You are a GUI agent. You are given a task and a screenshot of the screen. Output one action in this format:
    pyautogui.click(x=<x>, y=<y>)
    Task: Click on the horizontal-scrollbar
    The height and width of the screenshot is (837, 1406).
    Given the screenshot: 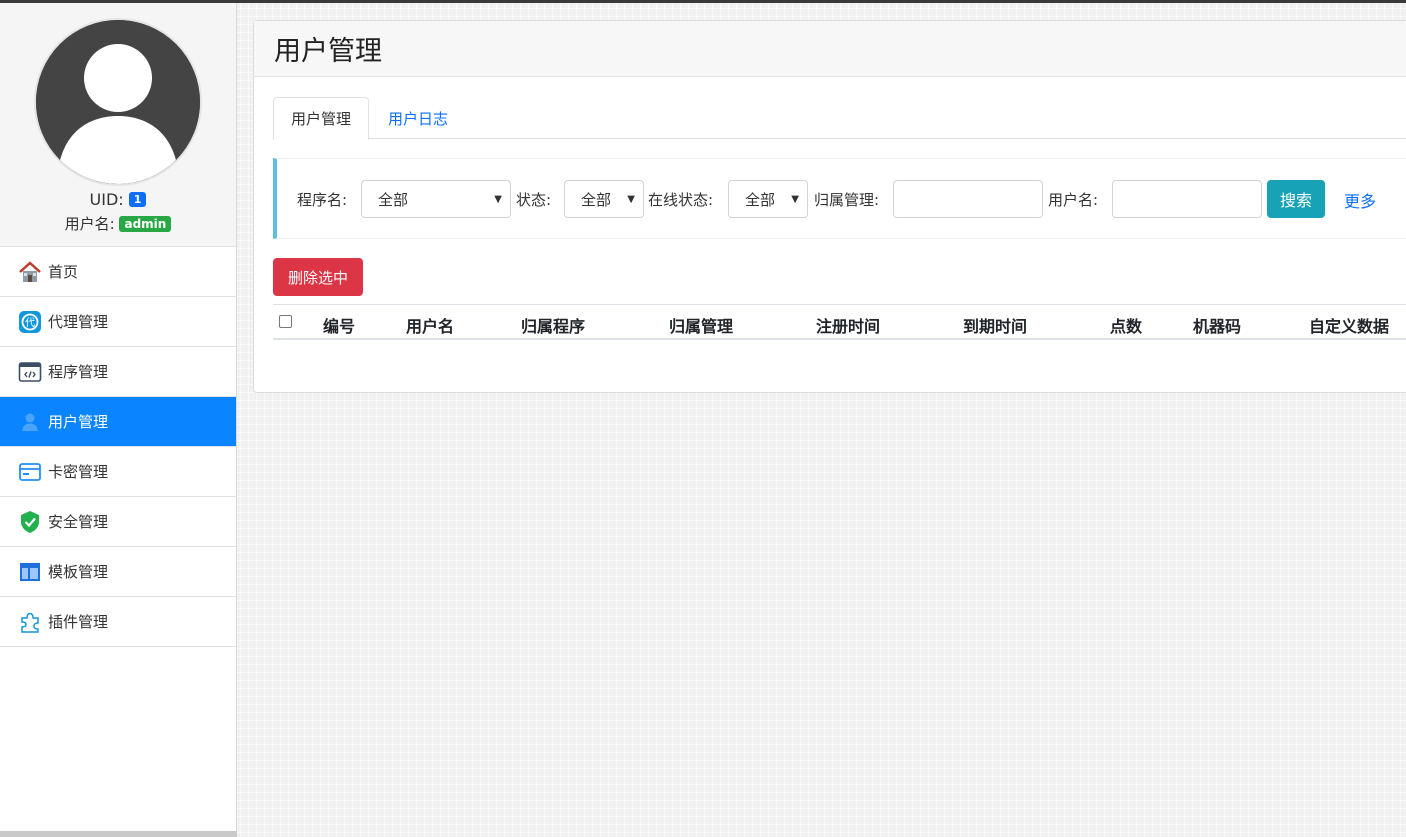 What is the action you would take?
    pyautogui.click(x=118, y=834)
    